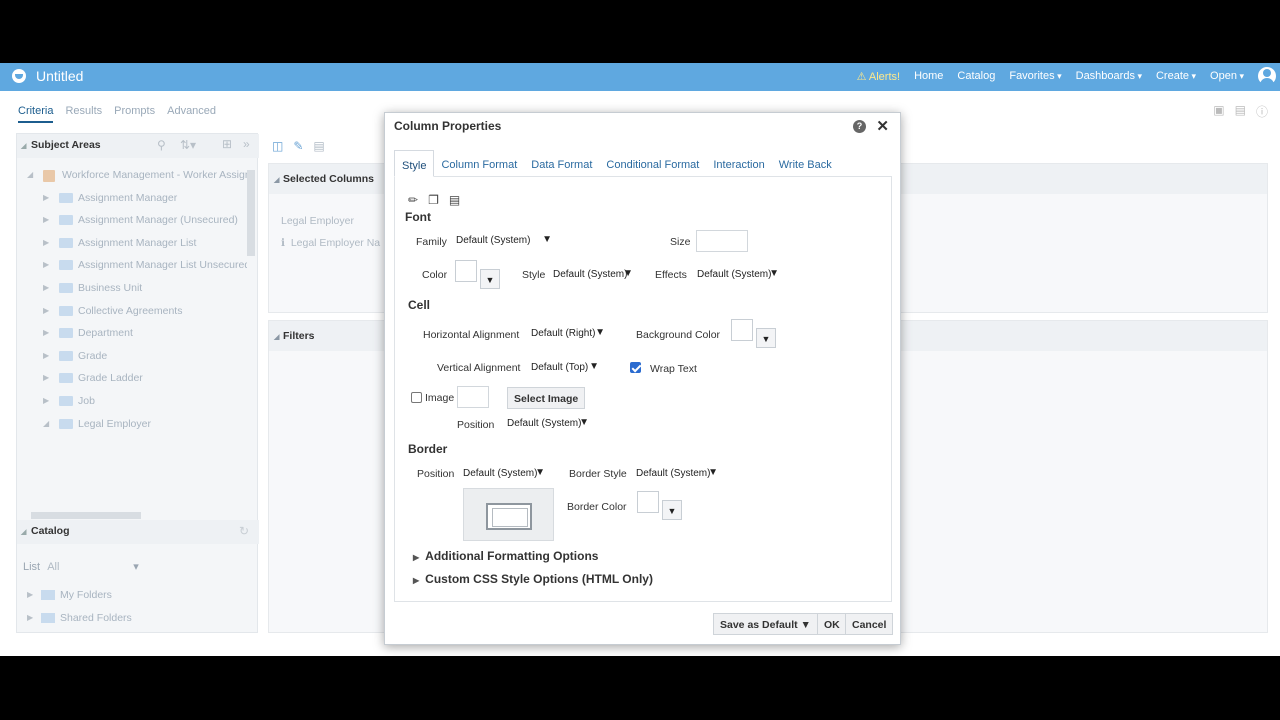  What do you see at coordinates (419, 305) in the screenshot?
I see `cell-section-title: Cell` at bounding box center [419, 305].